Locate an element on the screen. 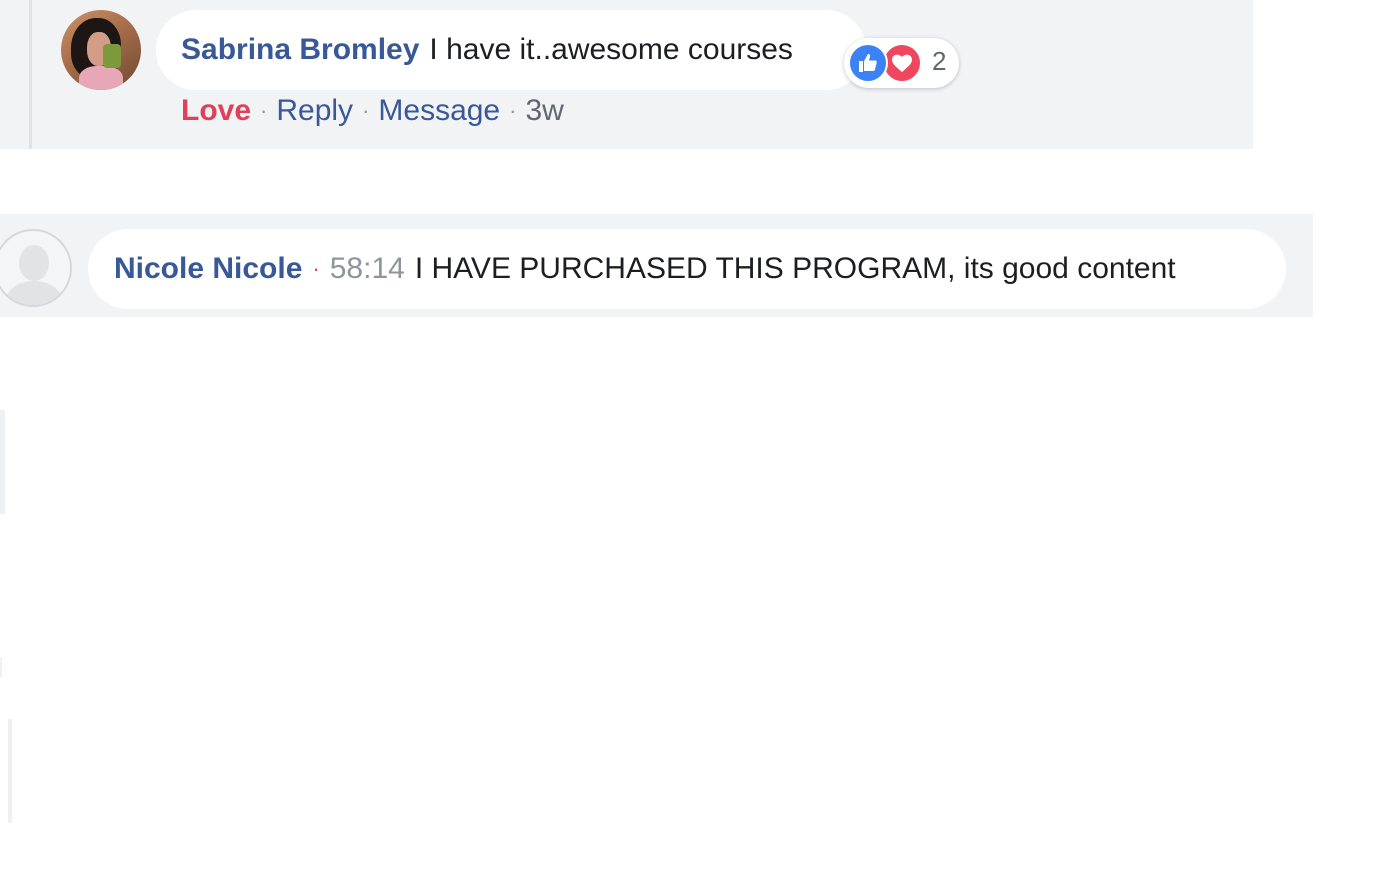  avatar-sabrina is located at coordinates (101, 50).